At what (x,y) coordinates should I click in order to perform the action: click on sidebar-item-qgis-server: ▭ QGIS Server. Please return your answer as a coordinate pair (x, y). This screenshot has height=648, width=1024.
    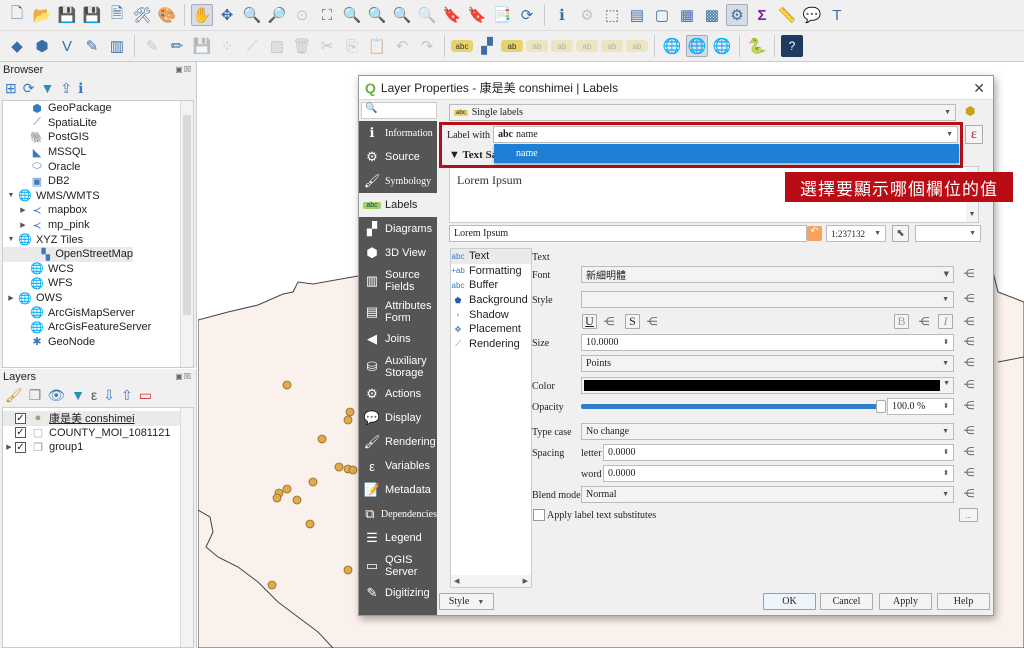
    Looking at the image, I should click on (398, 565).